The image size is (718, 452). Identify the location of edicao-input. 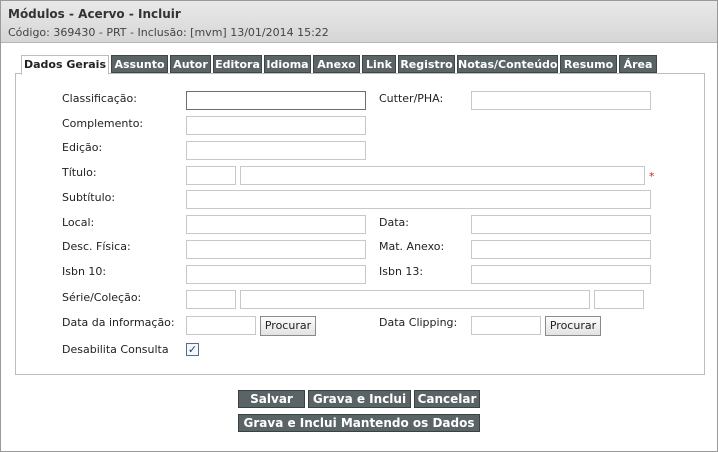
(276, 150).